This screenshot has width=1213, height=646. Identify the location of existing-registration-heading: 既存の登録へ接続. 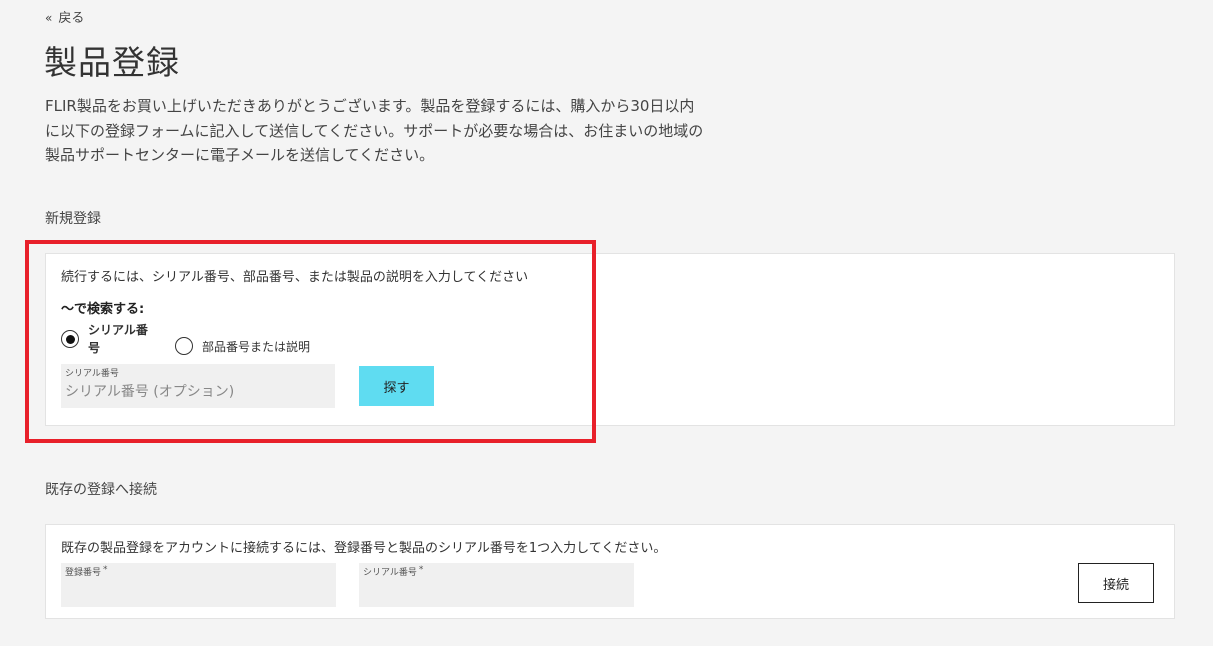
(101, 490).